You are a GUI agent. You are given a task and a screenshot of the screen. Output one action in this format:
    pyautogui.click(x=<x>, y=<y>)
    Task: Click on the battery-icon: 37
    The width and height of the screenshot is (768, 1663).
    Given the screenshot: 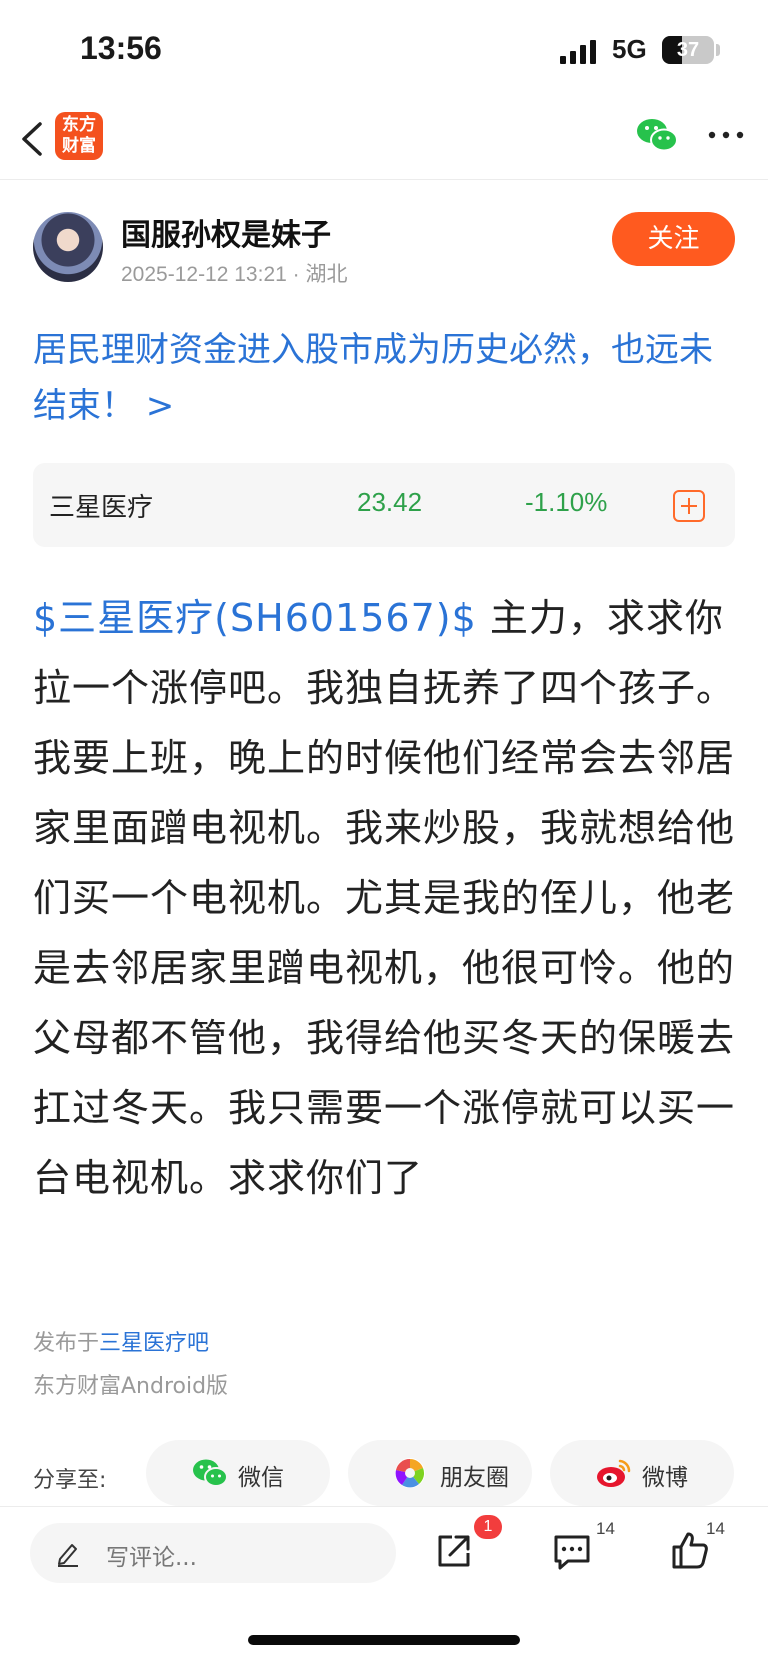 What is the action you would take?
    pyautogui.click(x=688, y=50)
    